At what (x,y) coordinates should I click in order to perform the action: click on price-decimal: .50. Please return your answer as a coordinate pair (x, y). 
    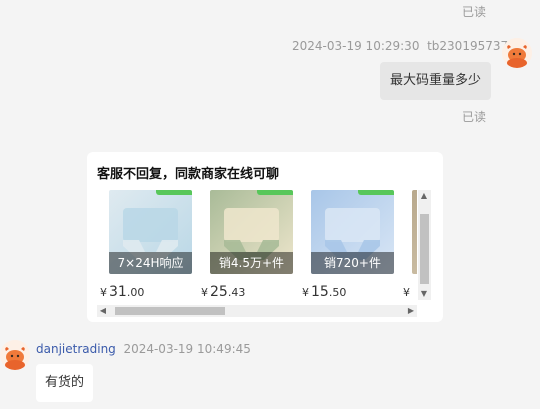
    Looking at the image, I should click on (337, 292).